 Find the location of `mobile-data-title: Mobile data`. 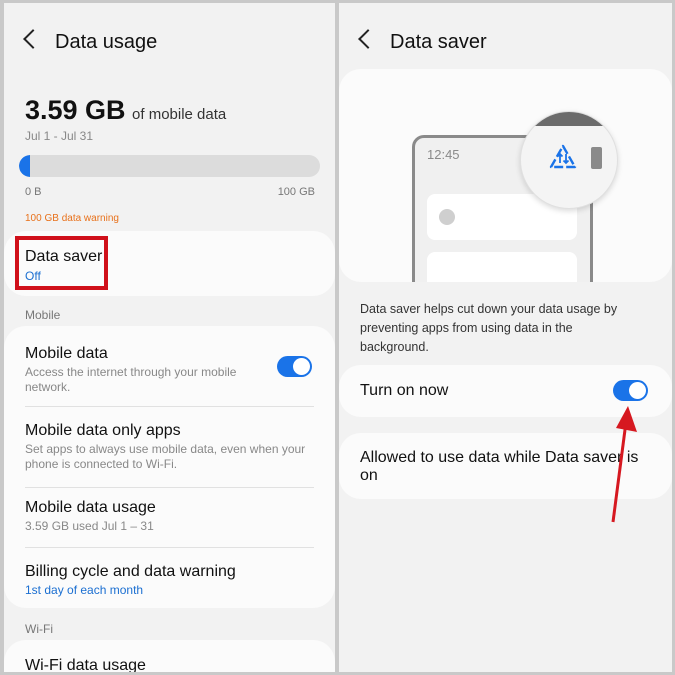

mobile-data-title: Mobile data is located at coordinates (66, 353).